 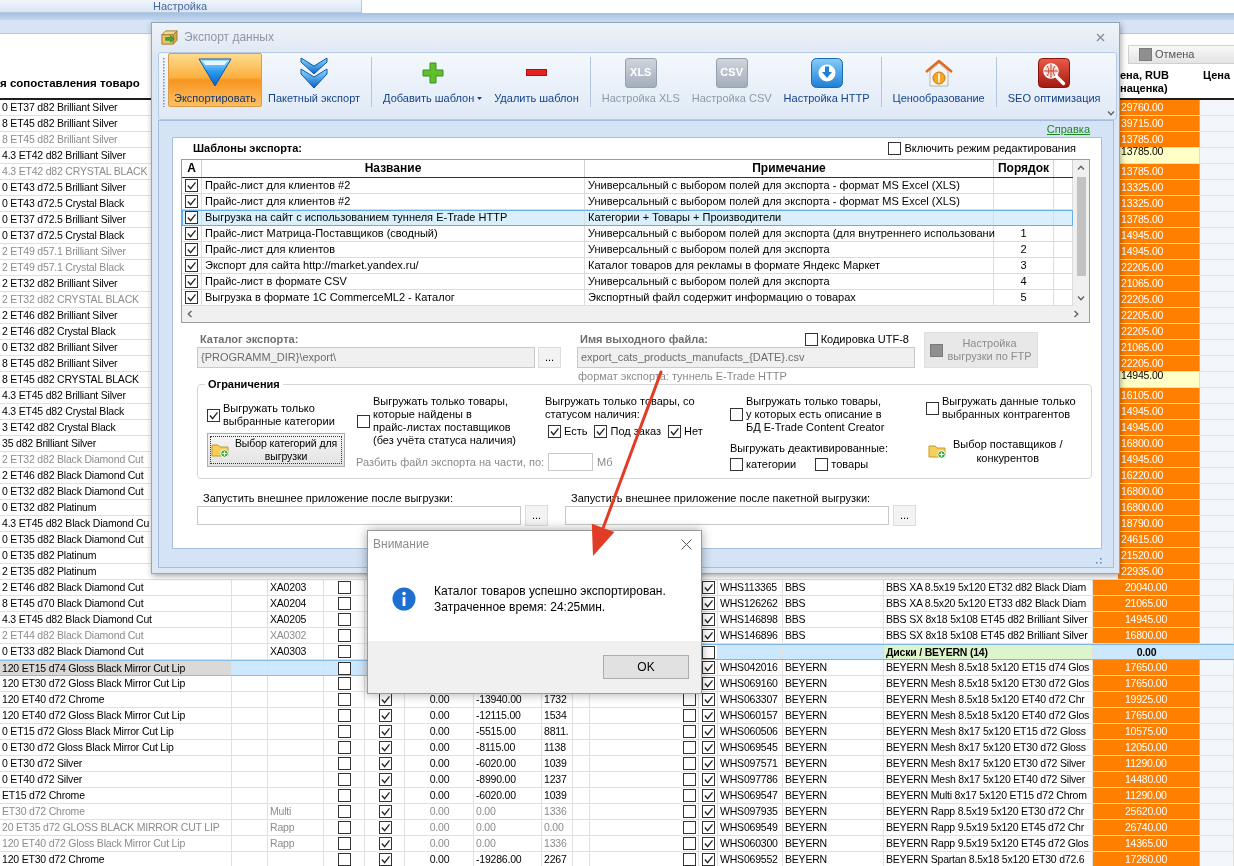 What do you see at coordinates (215, 80) in the screenshot?
I see `toolbar-button: Экспортировать` at bounding box center [215, 80].